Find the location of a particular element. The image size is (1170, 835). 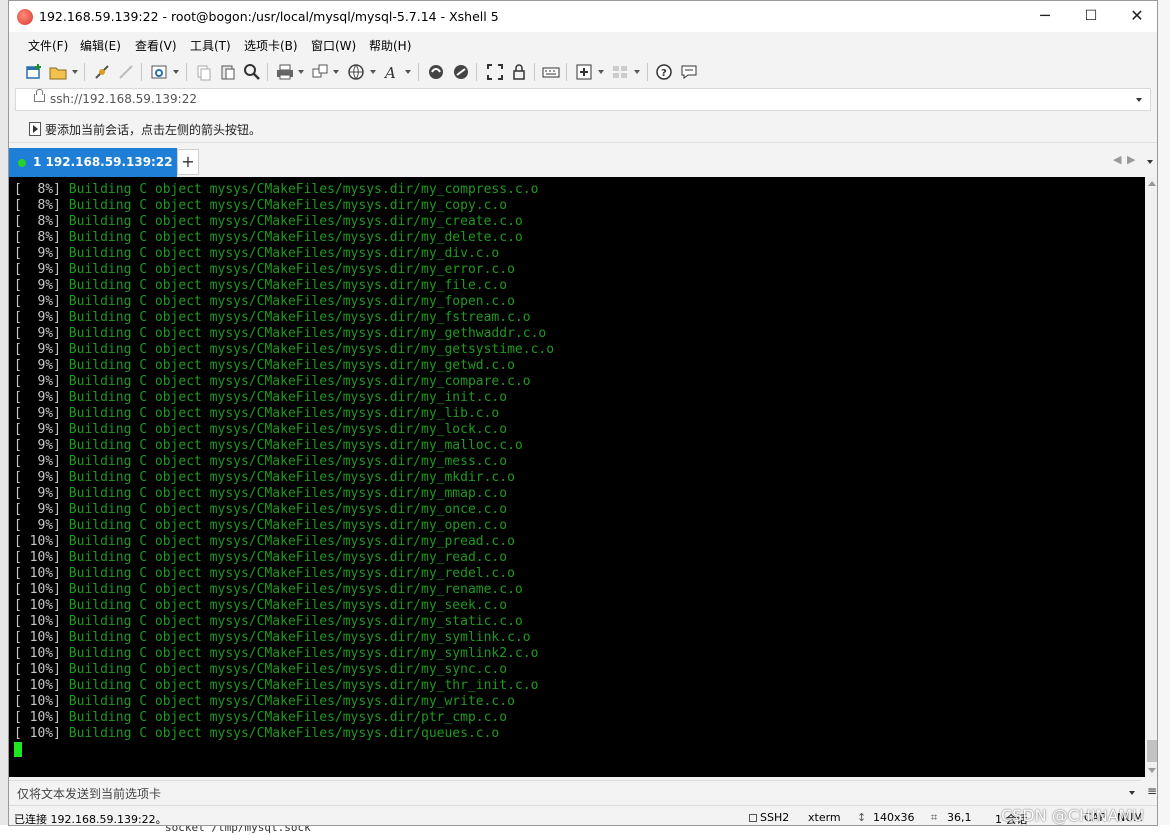

compose-dropdown-icon is located at coordinates (1132, 793).